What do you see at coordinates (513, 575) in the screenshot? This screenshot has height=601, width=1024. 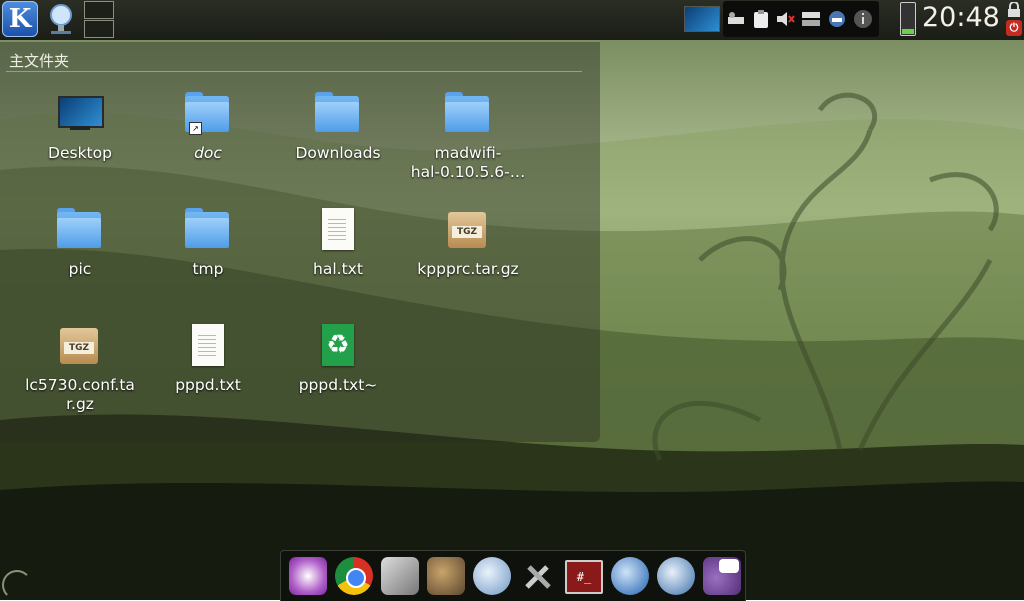 I see `application-dock: #_` at bounding box center [513, 575].